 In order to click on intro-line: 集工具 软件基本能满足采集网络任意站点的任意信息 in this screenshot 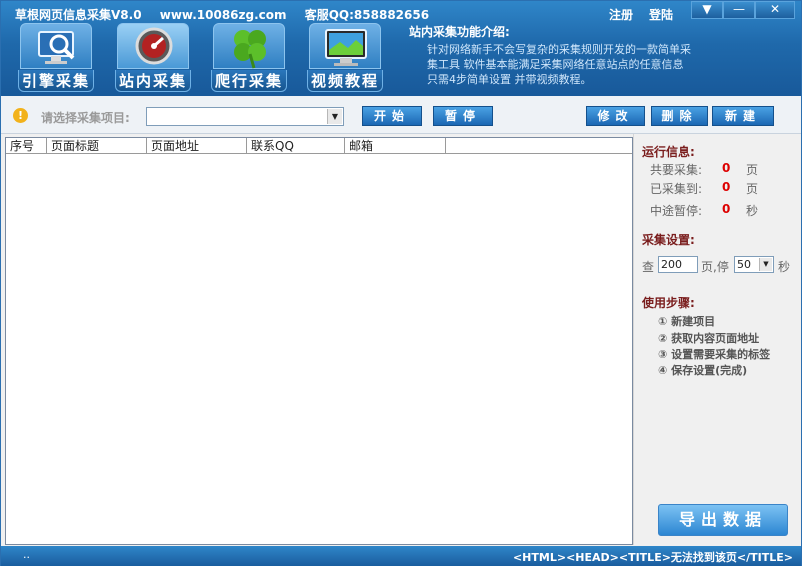, I will do `click(555, 64)`.